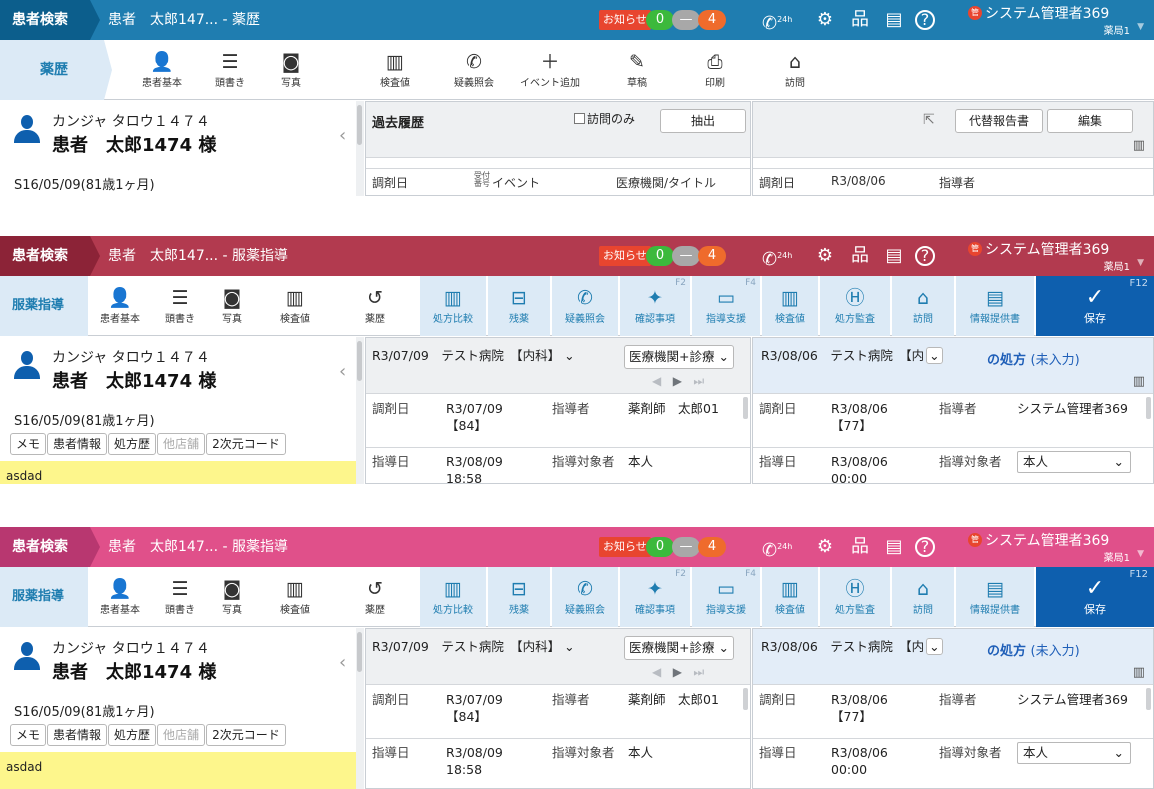  What do you see at coordinates (453, 306) in the screenshot?
I see `rx-compare-button: ▥ 処方比較` at bounding box center [453, 306].